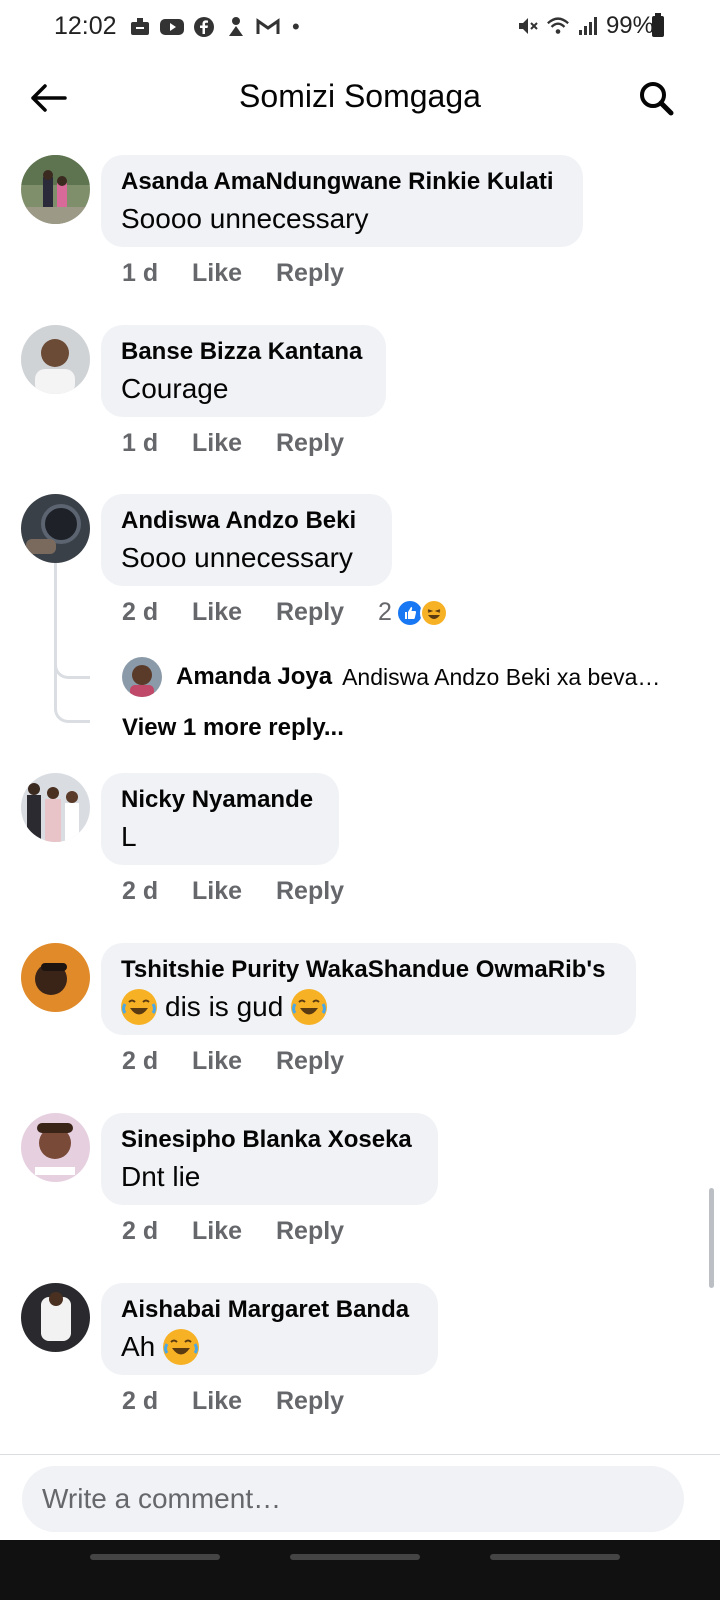 This screenshot has height=1600, width=720. Describe the element at coordinates (129, 836) in the screenshot. I see `comment-text-body: L` at that location.